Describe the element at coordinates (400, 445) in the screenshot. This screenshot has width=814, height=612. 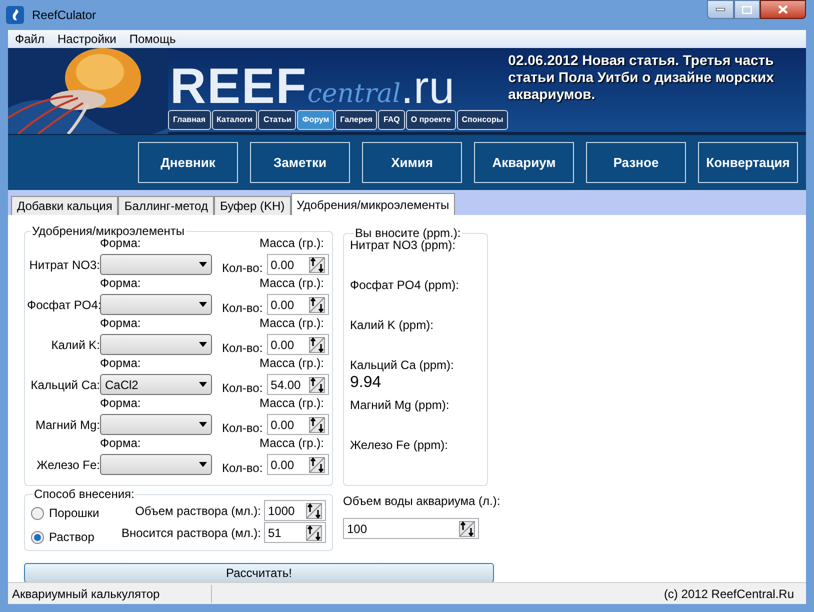
I see `result-label: Железо Fe (ppm):` at that location.